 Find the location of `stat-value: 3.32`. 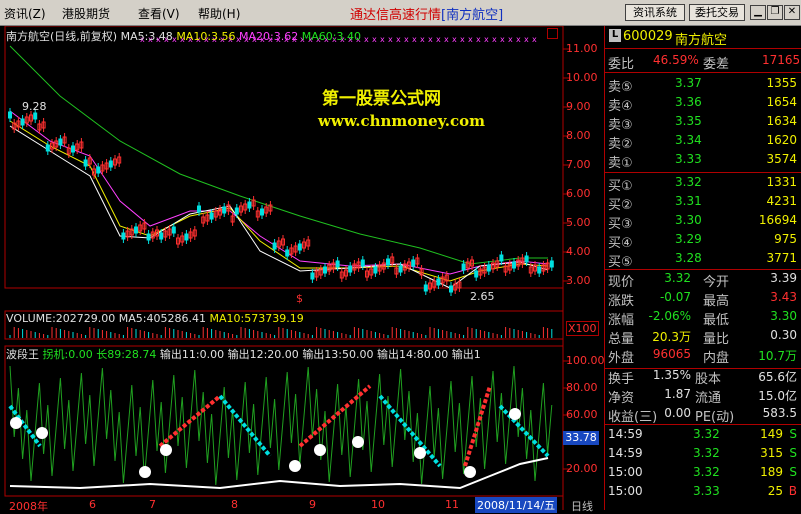

stat-value: 3.32 is located at coordinates (677, 278).